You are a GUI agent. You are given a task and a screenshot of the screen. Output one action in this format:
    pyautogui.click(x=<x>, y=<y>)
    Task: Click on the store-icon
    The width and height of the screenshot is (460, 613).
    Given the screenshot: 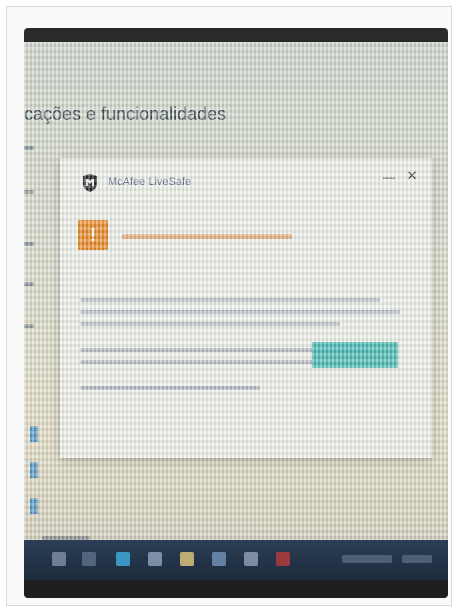 What is the action you would take?
    pyautogui.click(x=219, y=559)
    